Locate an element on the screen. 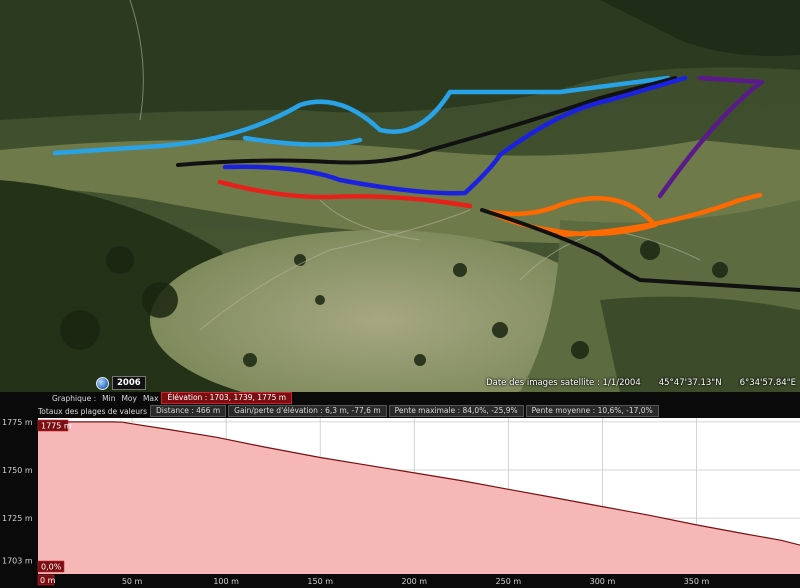 The image size is (800, 588). longitude-readout: 6°34'57.84"E is located at coordinates (767, 383).